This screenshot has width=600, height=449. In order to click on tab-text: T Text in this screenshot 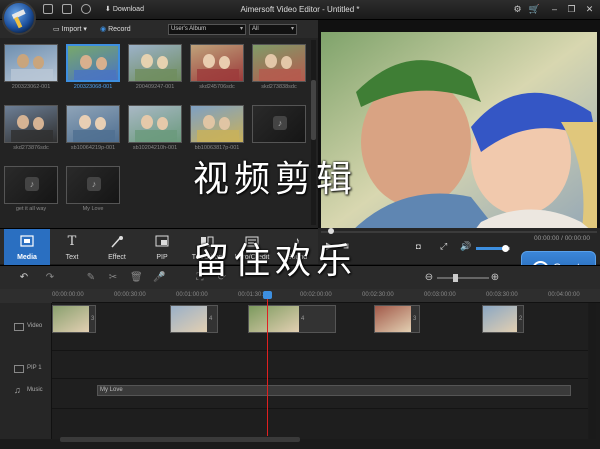, I will do `click(72, 247)`.